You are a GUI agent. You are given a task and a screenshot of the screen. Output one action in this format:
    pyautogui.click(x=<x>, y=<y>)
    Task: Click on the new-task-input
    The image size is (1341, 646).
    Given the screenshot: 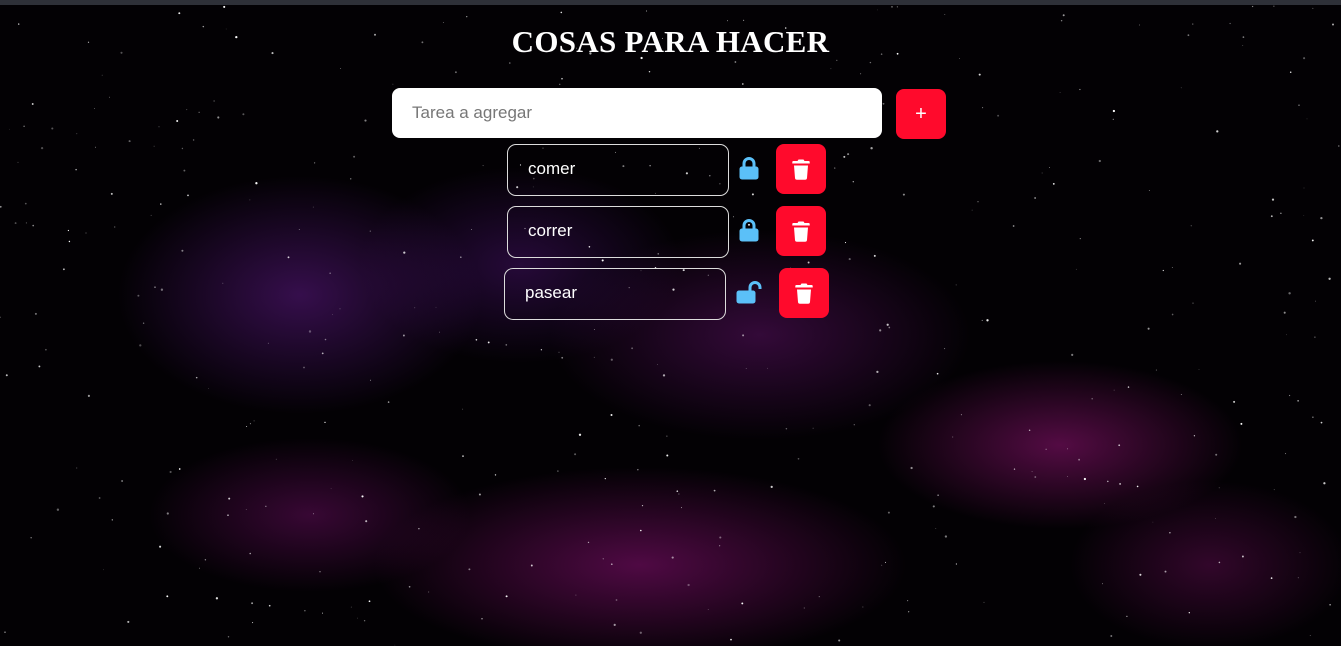 What is the action you would take?
    pyautogui.click(x=637, y=113)
    